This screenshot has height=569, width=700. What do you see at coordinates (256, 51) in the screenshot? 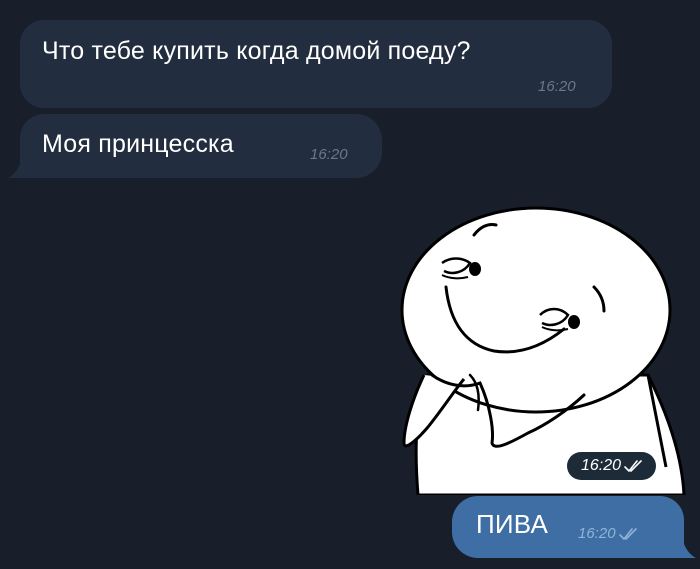
I see `message-text: Что тебе купить когда домой поеду?` at bounding box center [256, 51].